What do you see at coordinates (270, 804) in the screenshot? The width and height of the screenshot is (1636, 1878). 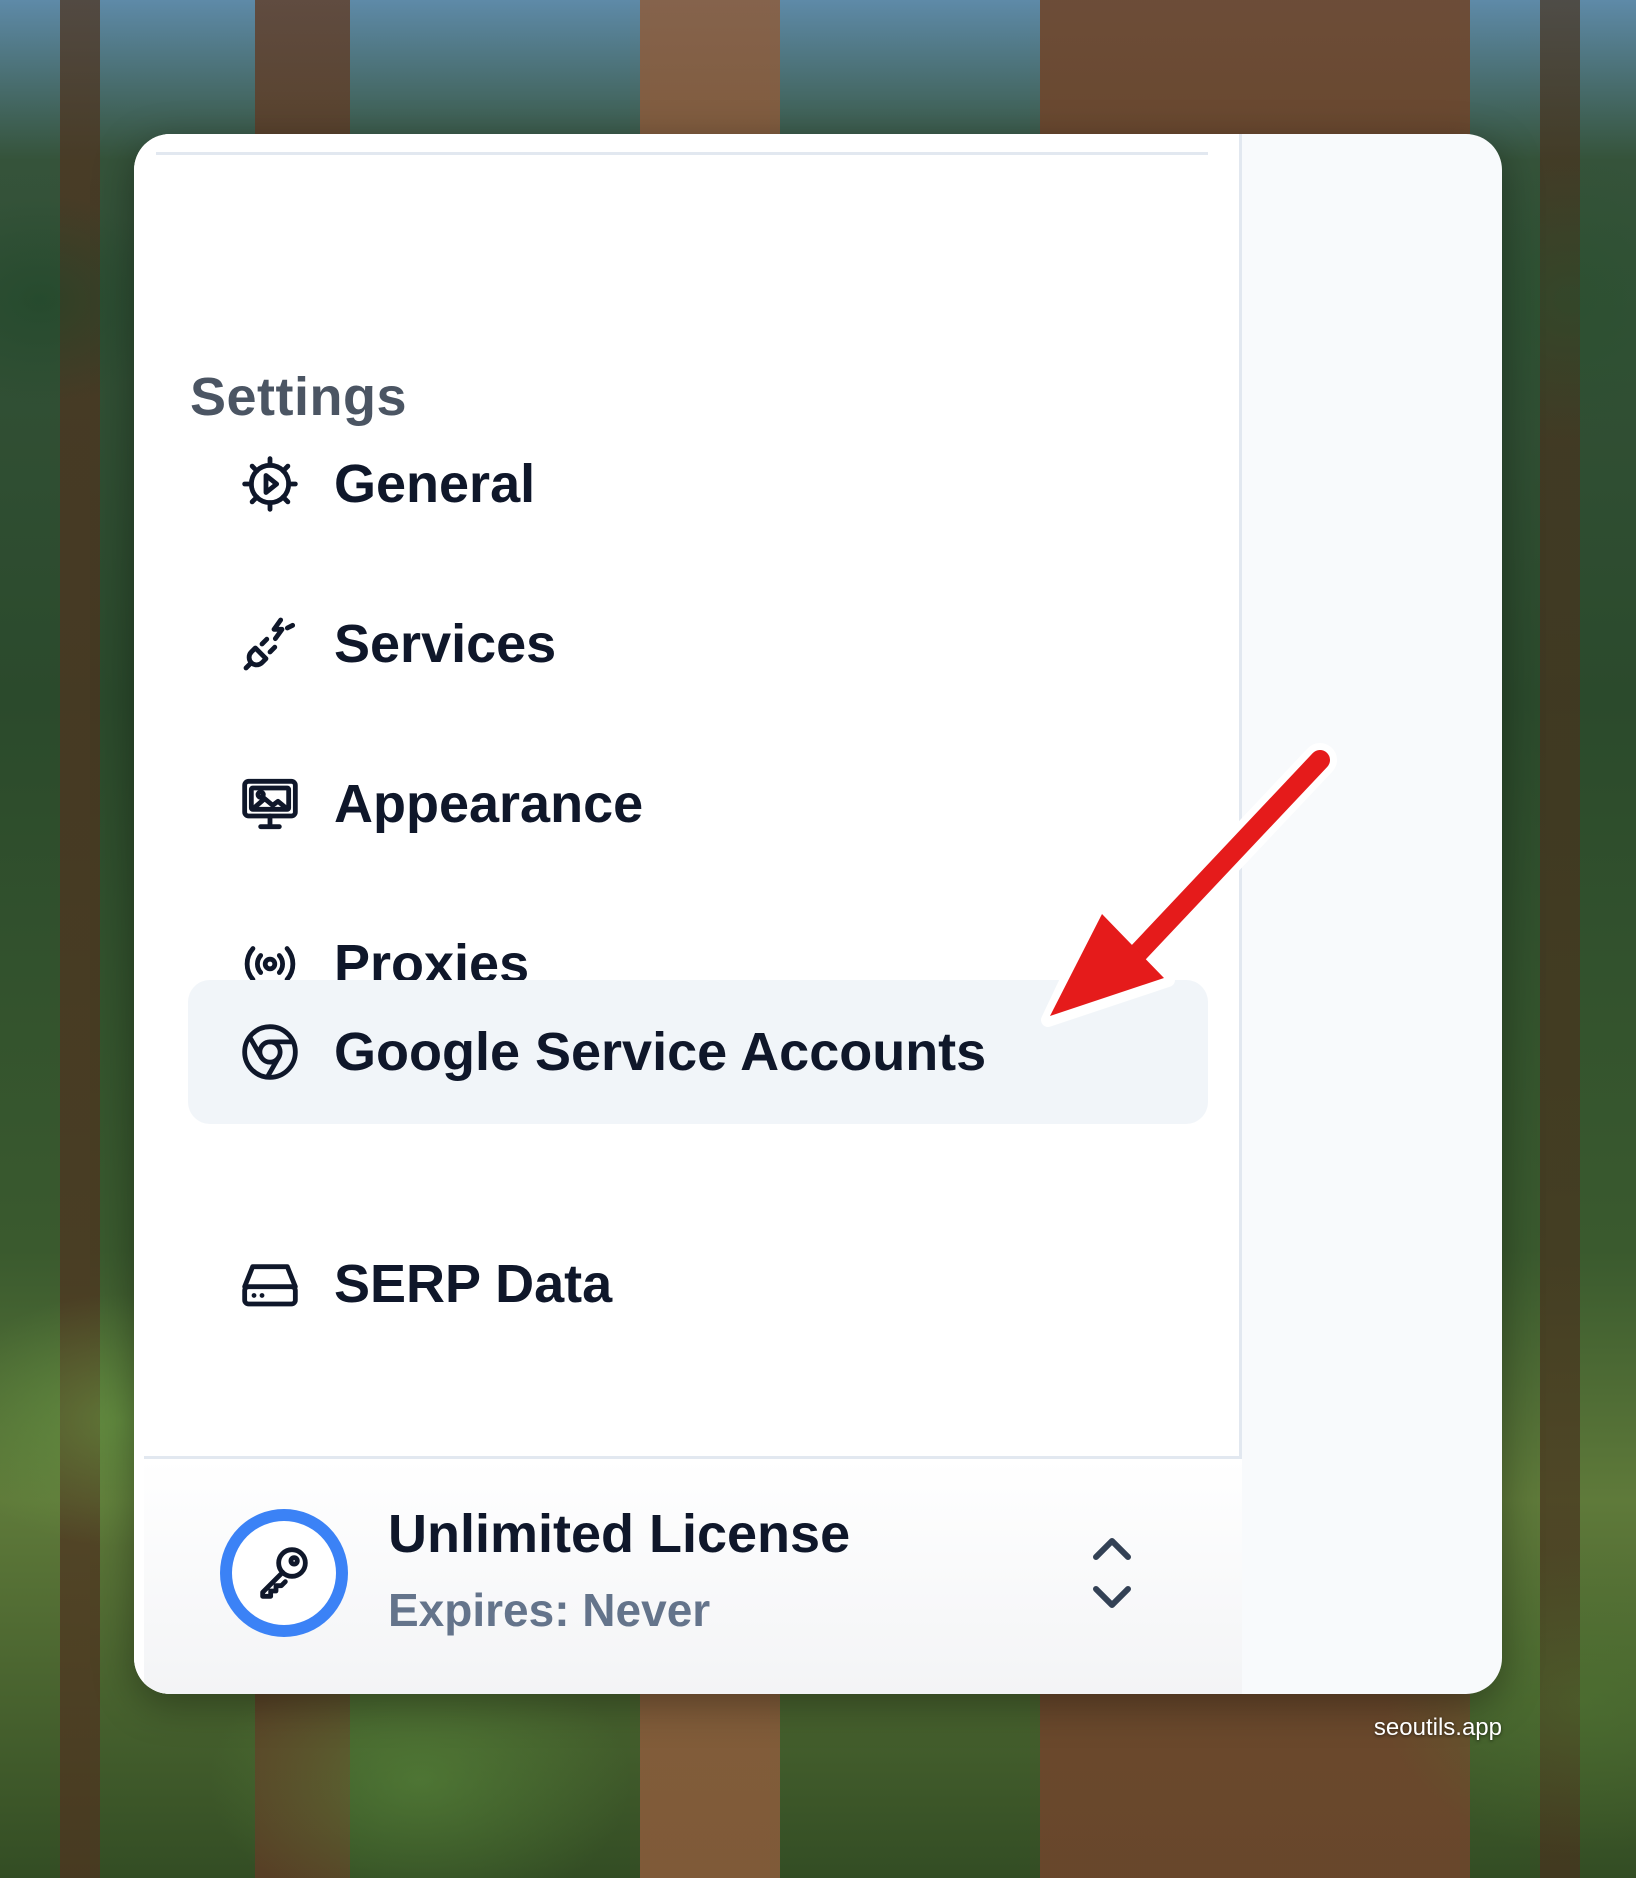 I see `monitor-image-icon` at bounding box center [270, 804].